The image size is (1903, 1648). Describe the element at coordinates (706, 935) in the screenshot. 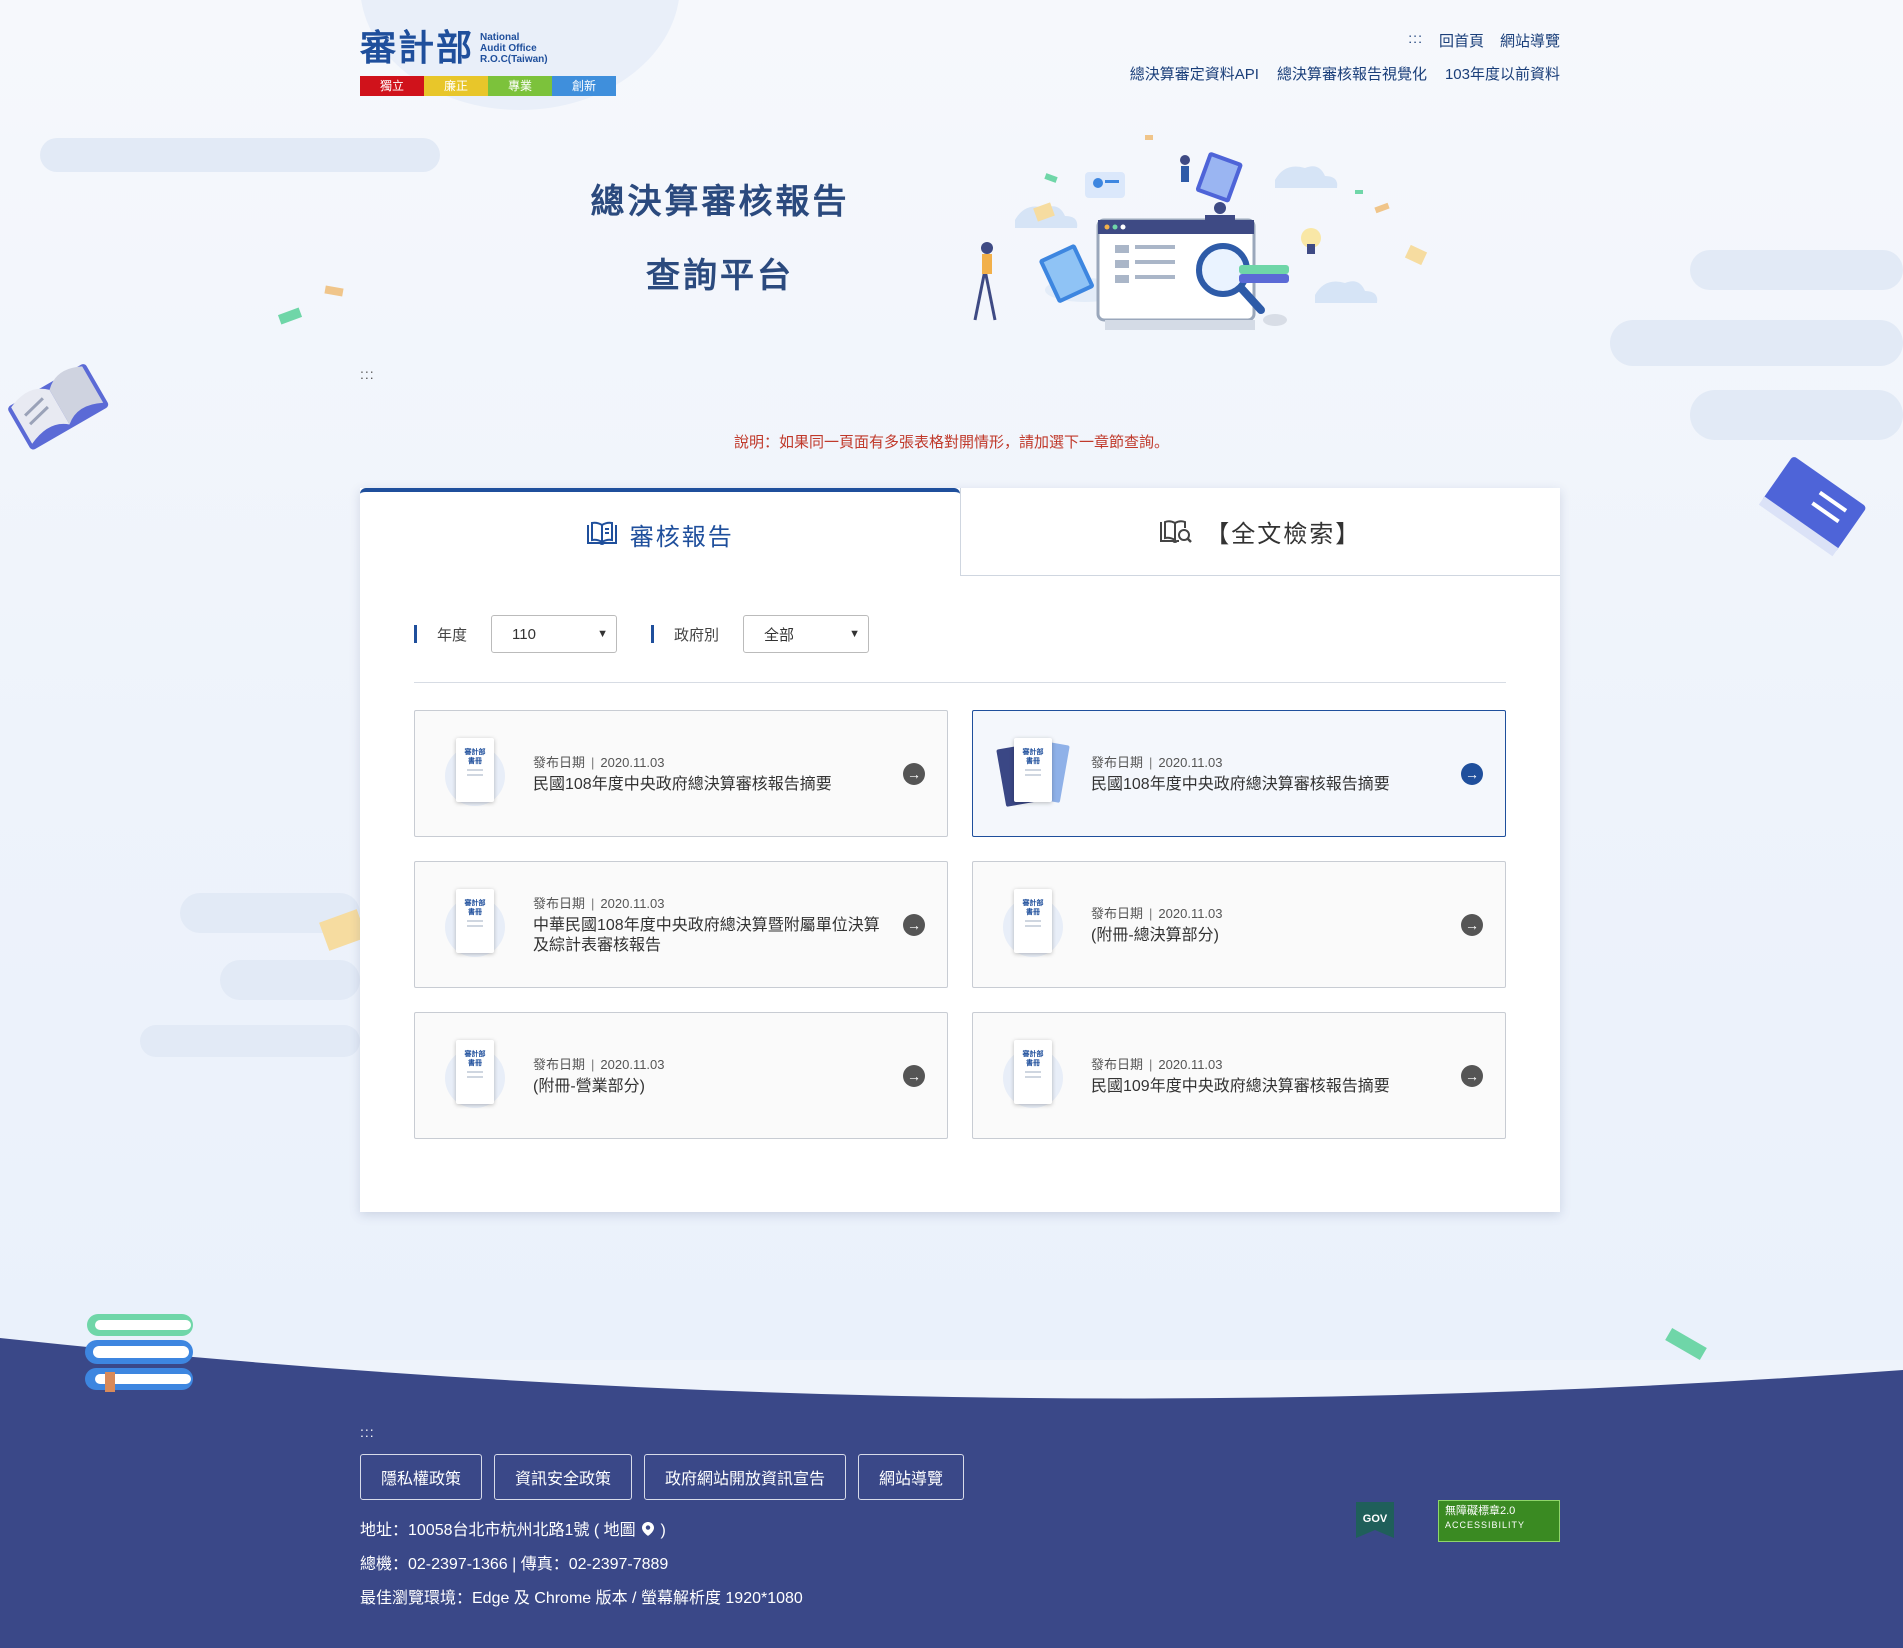

I see `report-title: 中華民國108年度中央政府總決算暨附屬單位決算及綜計表審核報告` at that location.